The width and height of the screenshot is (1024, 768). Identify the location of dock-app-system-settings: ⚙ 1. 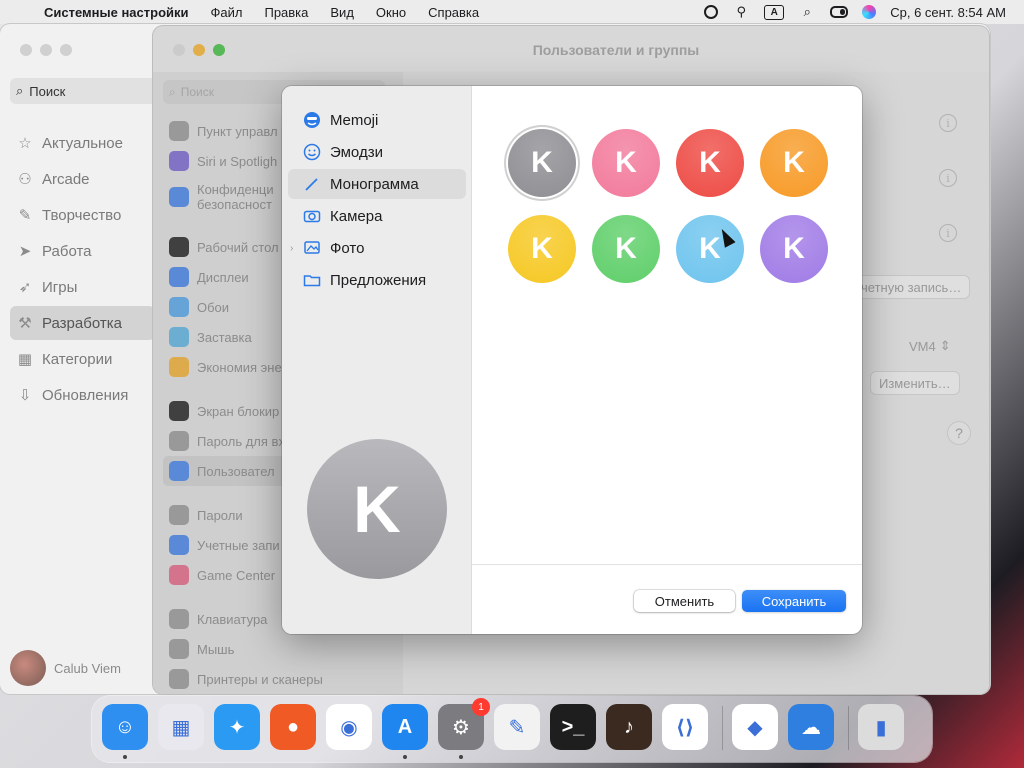
(464, 724).